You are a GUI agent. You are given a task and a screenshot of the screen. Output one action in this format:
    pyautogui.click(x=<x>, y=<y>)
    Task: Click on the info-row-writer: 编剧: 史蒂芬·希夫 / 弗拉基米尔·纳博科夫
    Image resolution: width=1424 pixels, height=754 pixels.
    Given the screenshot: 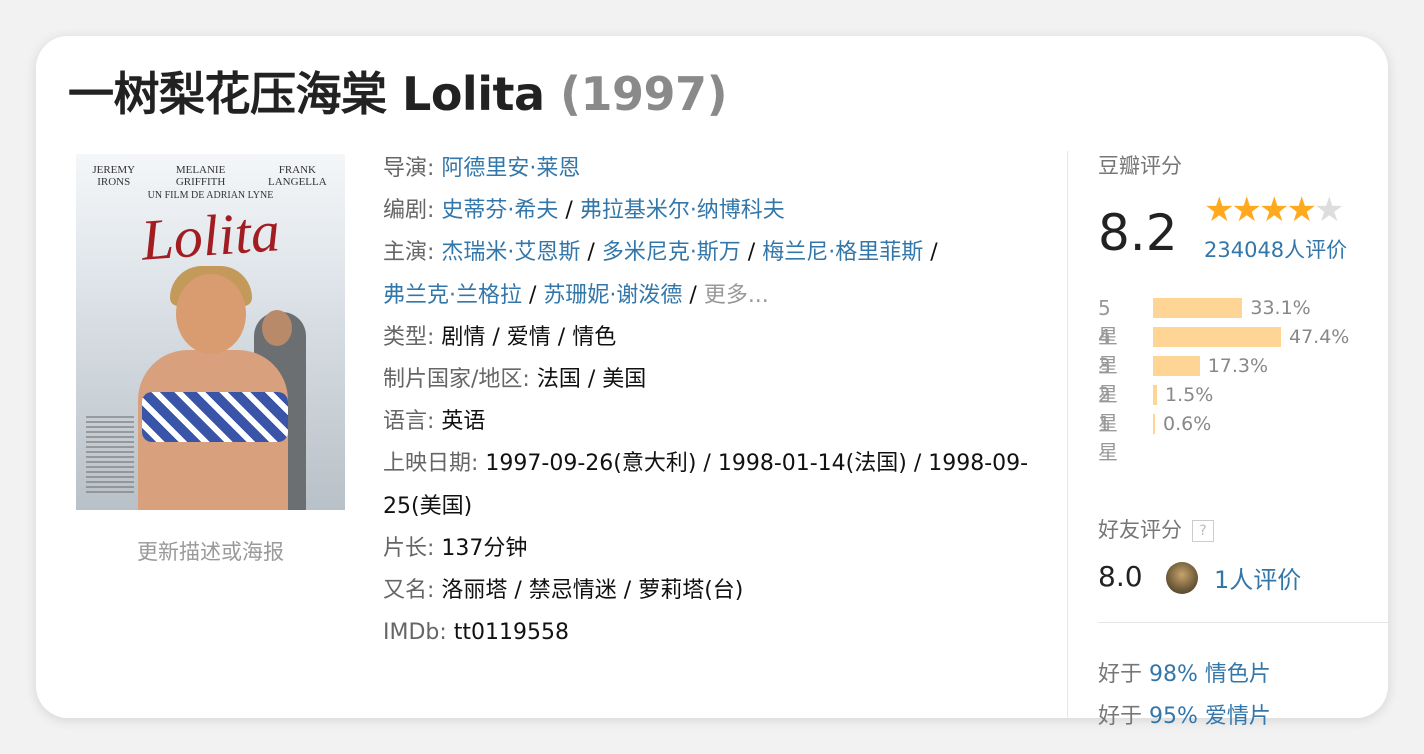 What is the action you would take?
    pyautogui.click(x=715, y=211)
    